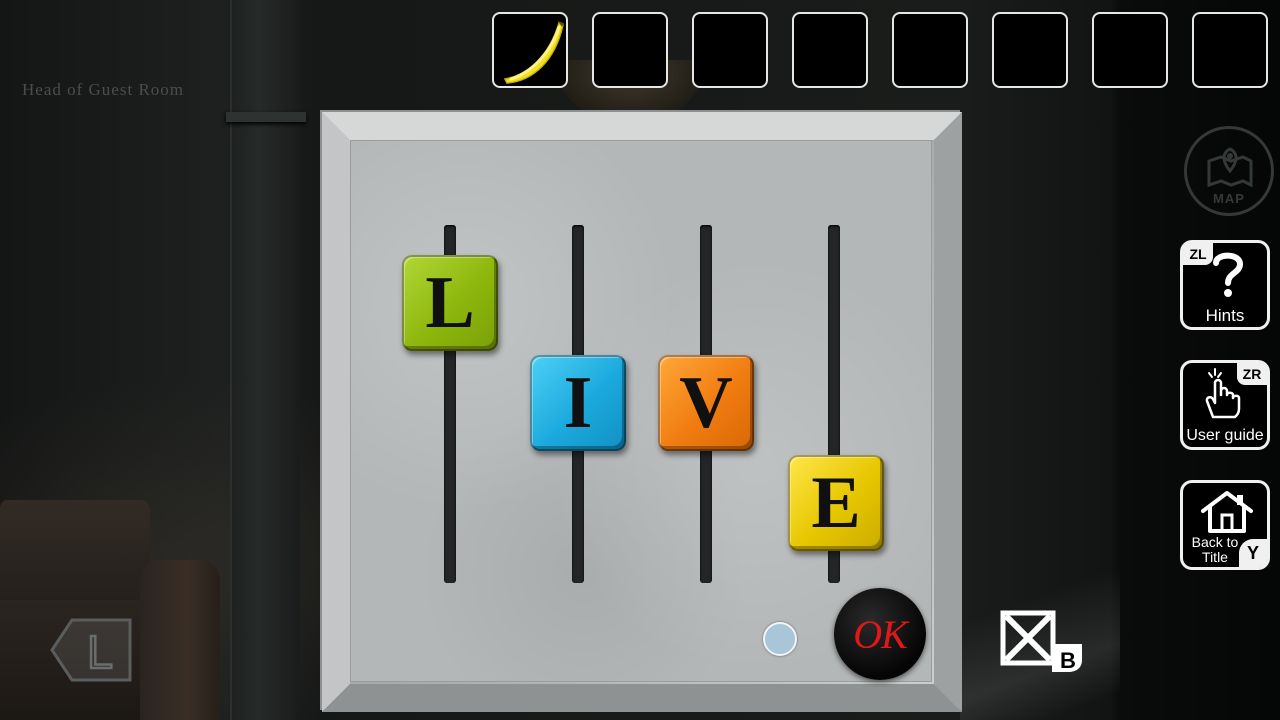 The height and width of the screenshot is (720, 1280). What do you see at coordinates (1227, 512) in the screenshot?
I see `home-icon` at bounding box center [1227, 512].